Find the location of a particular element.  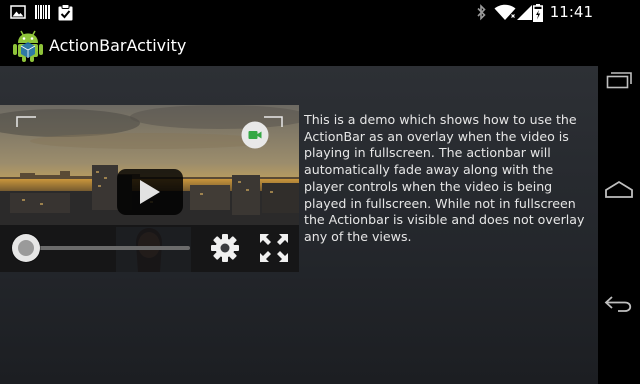

action-bar: ActionBarActivity is located at coordinates (299, 46).